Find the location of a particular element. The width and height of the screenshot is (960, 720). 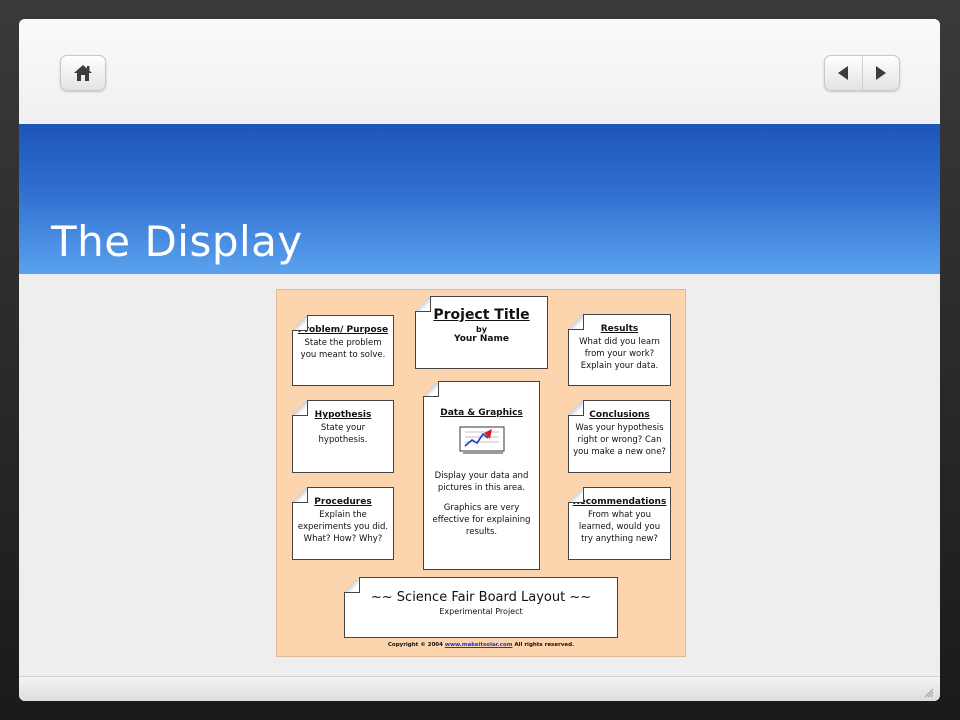

slide-title: The Display is located at coordinates (177, 241).